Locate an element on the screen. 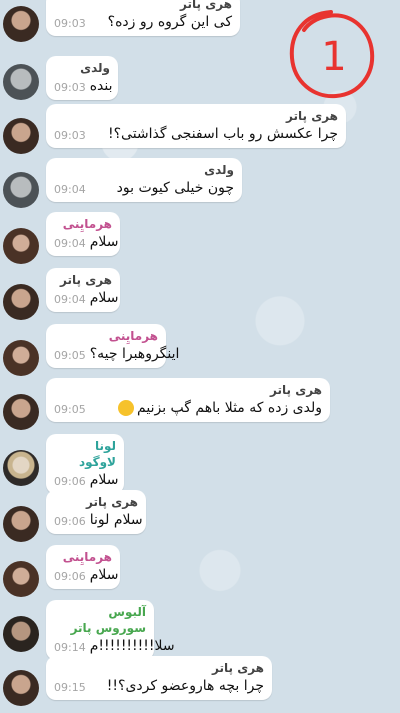 This screenshot has width=400, height=713. sender-name: آلبوس سوروس پاتر is located at coordinates (108, 620).